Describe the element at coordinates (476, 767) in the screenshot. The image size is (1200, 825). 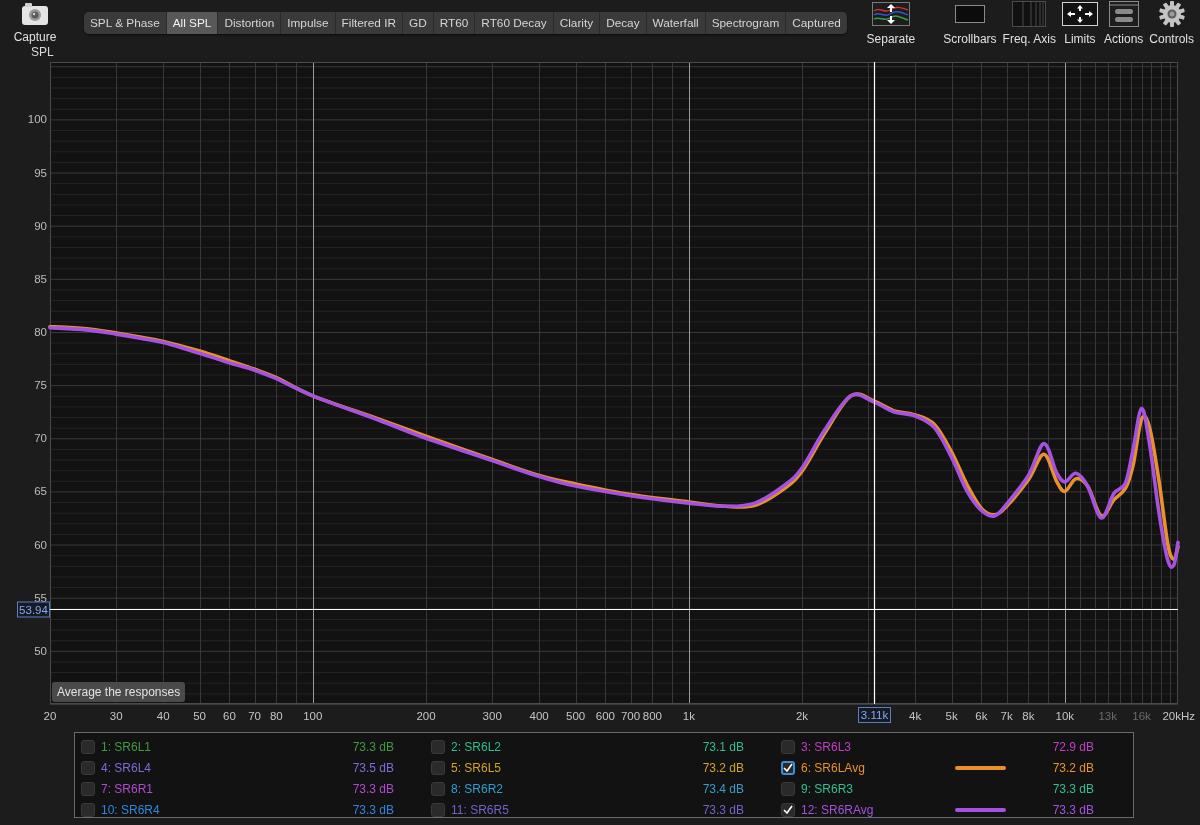
I see `legend-label: 5: SR6L5` at that location.